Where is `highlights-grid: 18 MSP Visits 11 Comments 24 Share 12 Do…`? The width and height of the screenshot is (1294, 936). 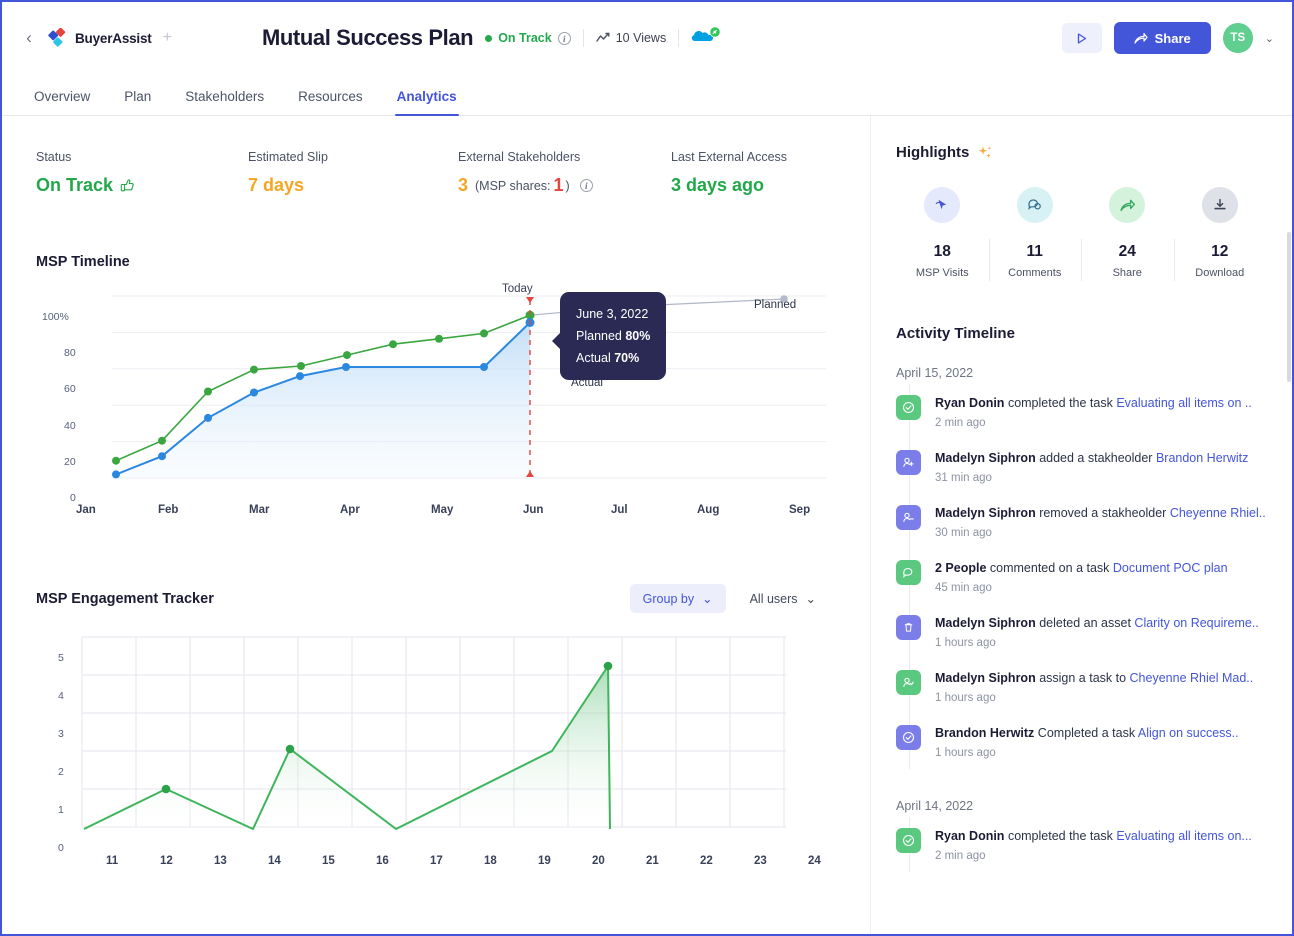
highlights-grid: 18 MSP Visits 11 Comments 24 Share 12 Do… is located at coordinates (1081, 234).